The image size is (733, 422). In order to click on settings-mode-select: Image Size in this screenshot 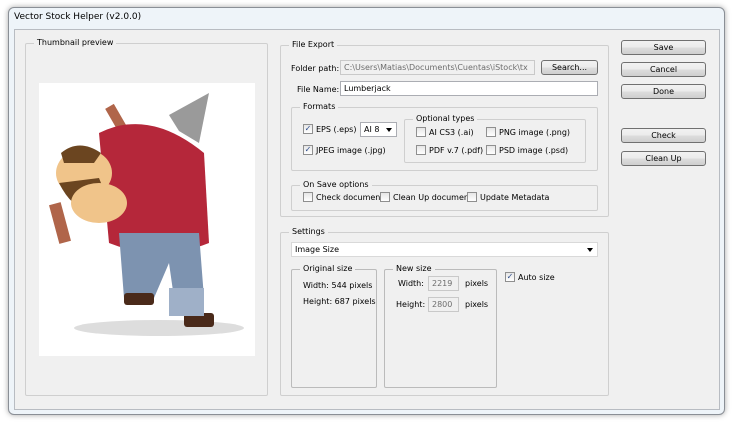, I will do `click(444, 249)`.